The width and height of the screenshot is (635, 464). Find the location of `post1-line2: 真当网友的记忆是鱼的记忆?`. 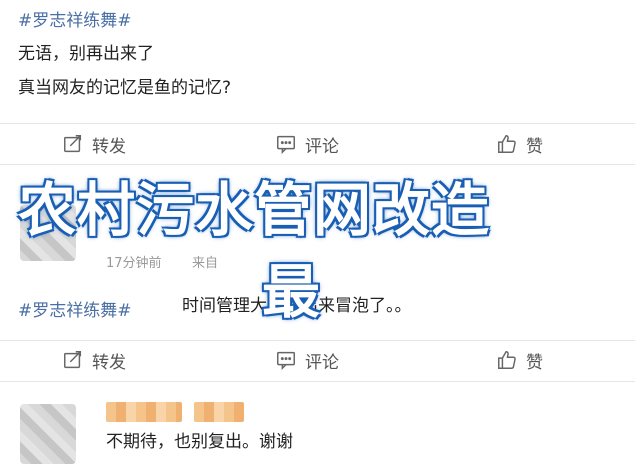

post1-line2: 真当网友的记忆是鱼的记忆? is located at coordinates (125, 88).